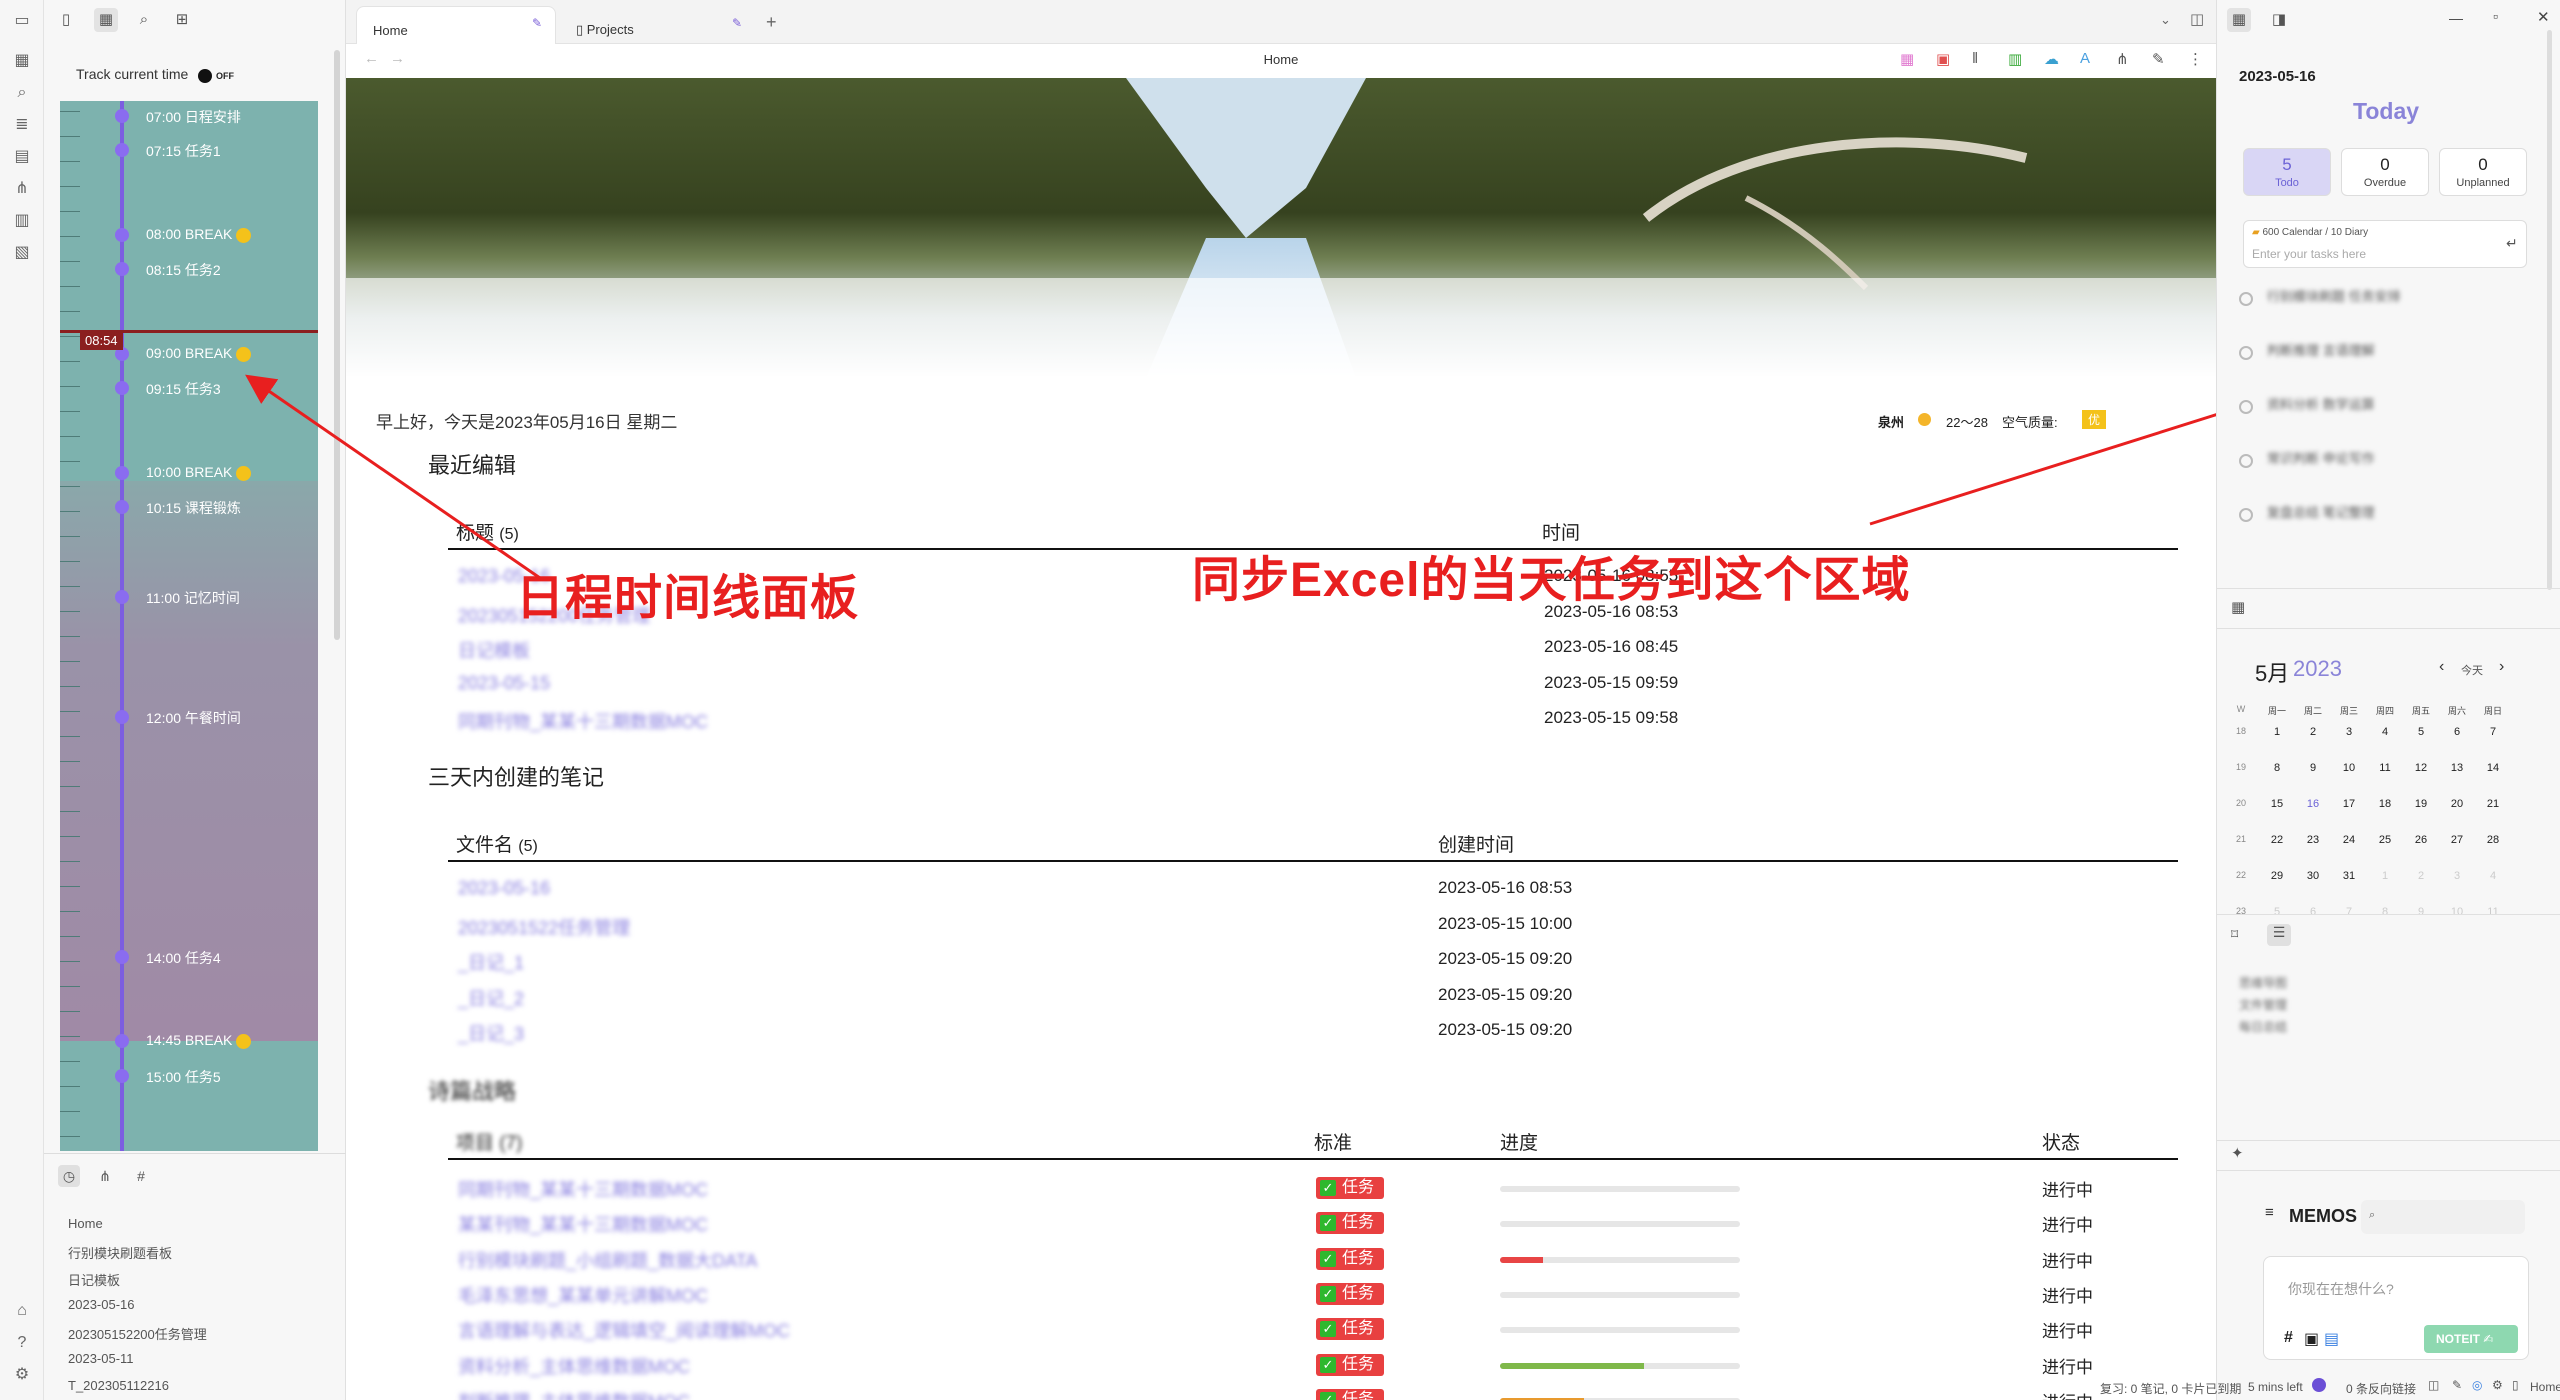 This screenshot has height=1400, width=2560. Describe the element at coordinates (2493, 732) in the screenshot. I see `calendar-day: 7` at that location.